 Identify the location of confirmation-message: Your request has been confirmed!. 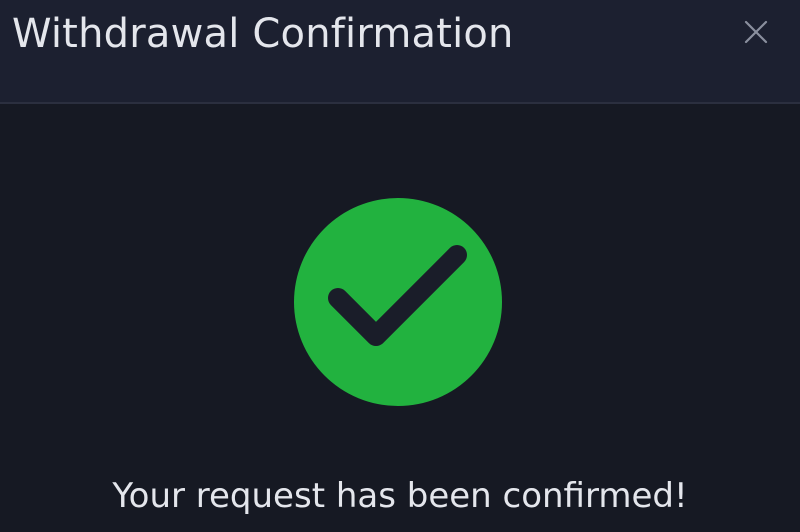
(400, 496).